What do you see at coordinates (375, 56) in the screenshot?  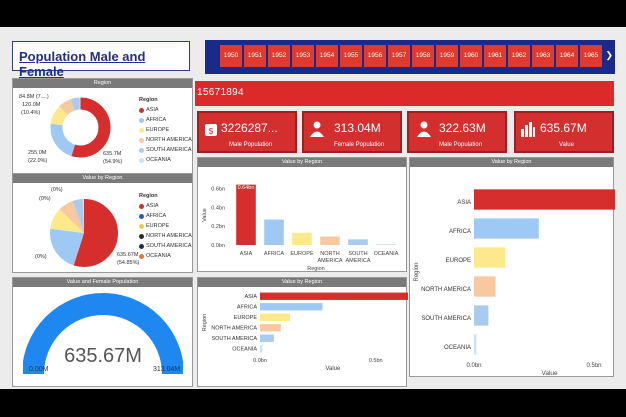 I see `year-button: 1956` at bounding box center [375, 56].